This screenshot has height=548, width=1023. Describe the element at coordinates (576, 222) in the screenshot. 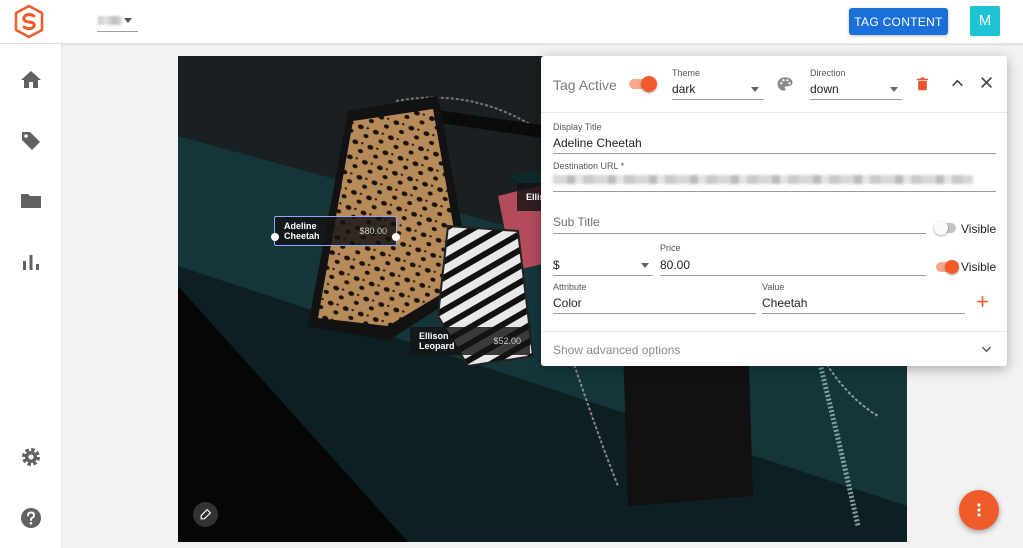

I see `subtitle-input: Sub Title` at that location.